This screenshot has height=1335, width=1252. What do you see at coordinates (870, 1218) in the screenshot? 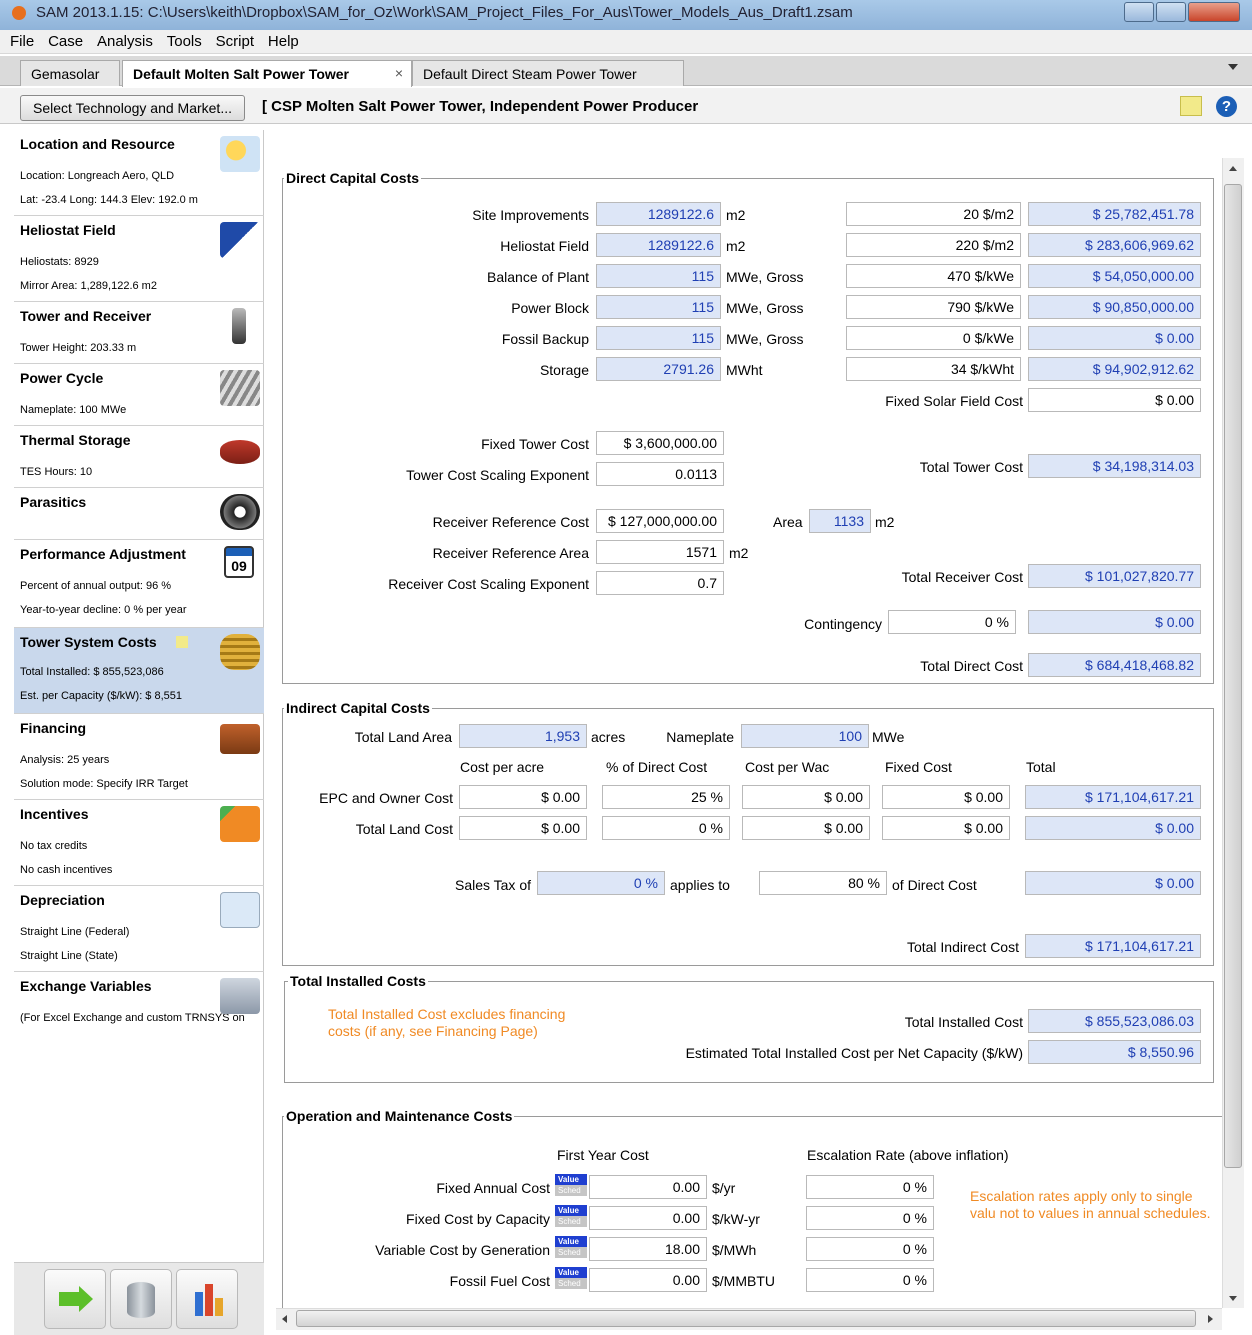
I see `fixed-cost-by-capacity-escalation-input: 0 %` at bounding box center [870, 1218].